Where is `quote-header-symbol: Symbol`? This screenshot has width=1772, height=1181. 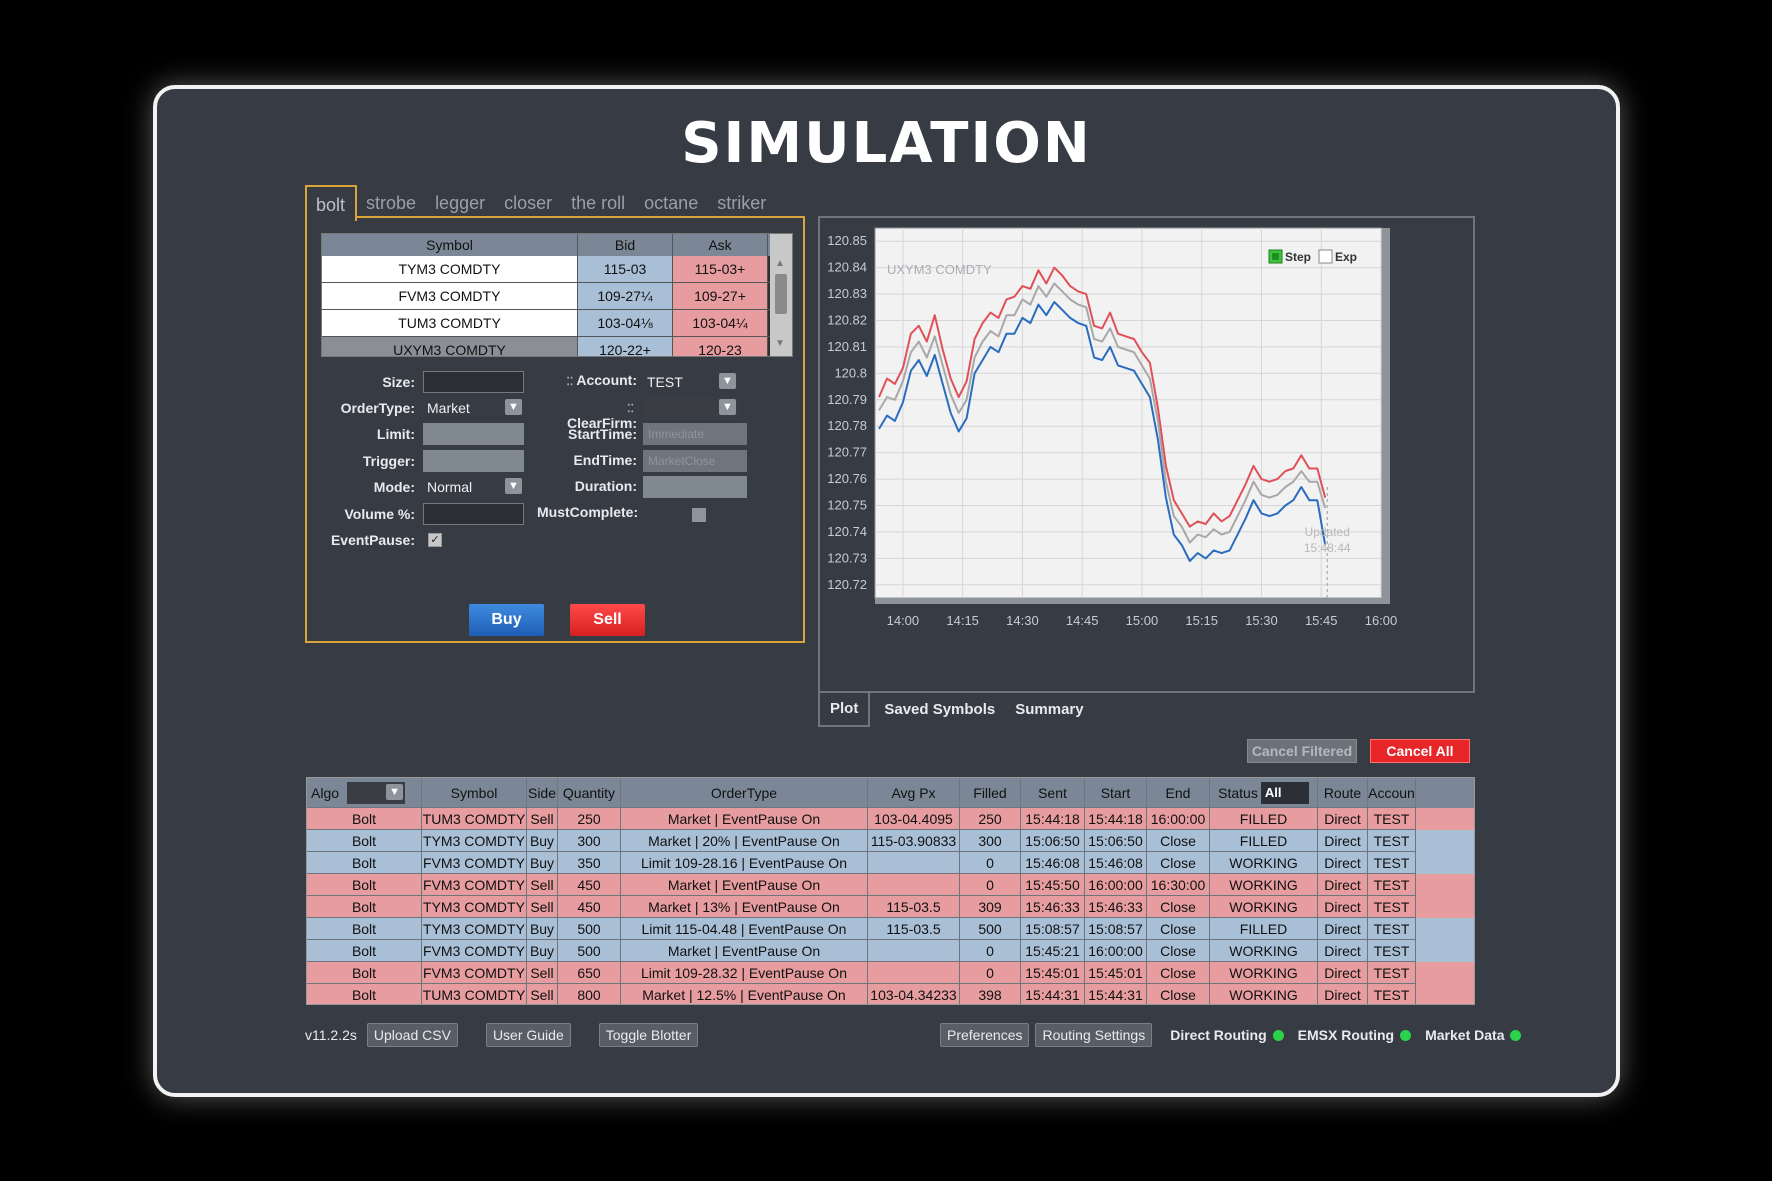 quote-header-symbol: Symbol is located at coordinates (450, 245).